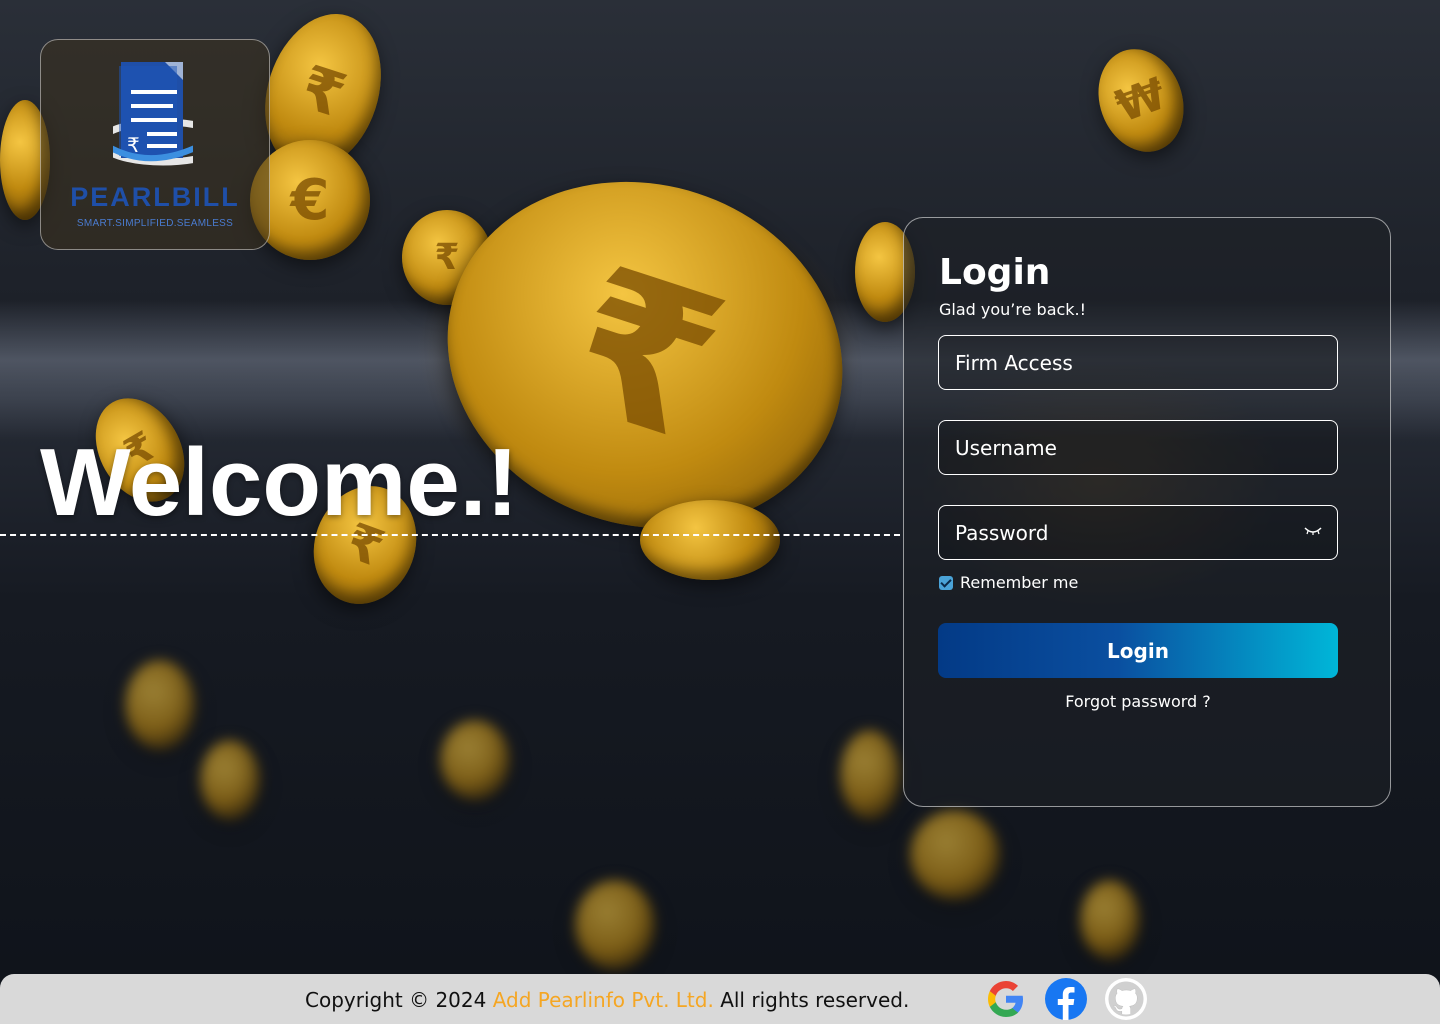  What do you see at coordinates (1125, 362) in the screenshot?
I see `firm-access-input` at bounding box center [1125, 362].